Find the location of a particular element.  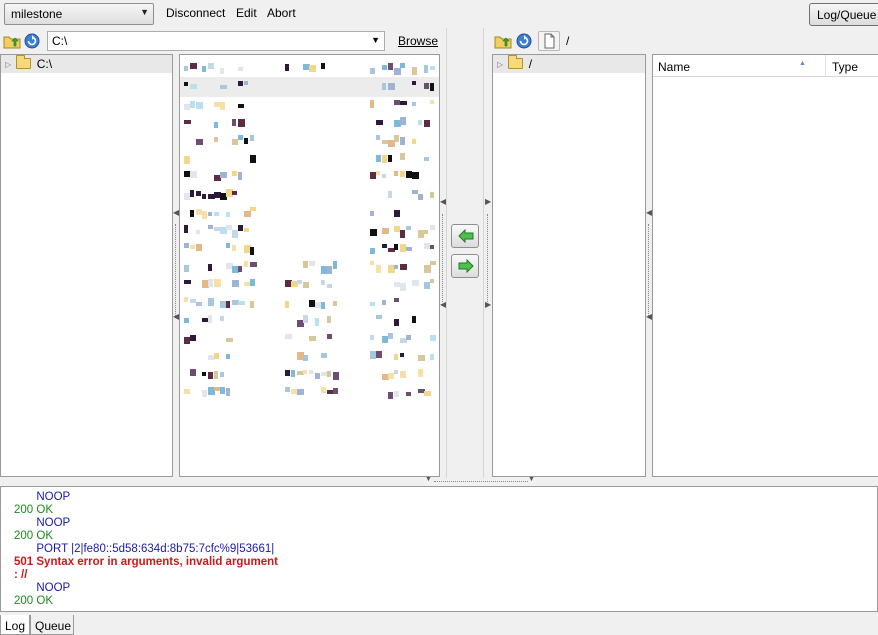

splitter-grip is located at coordinates (487, 258).